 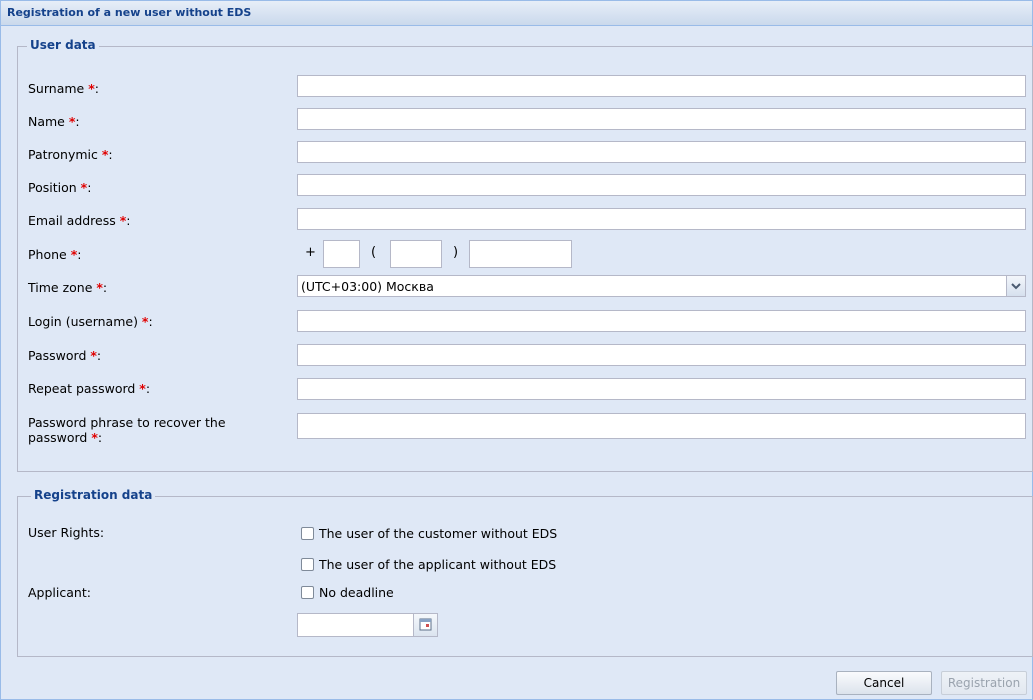 What do you see at coordinates (54, 121) in the screenshot?
I see `name-label: Name *:` at bounding box center [54, 121].